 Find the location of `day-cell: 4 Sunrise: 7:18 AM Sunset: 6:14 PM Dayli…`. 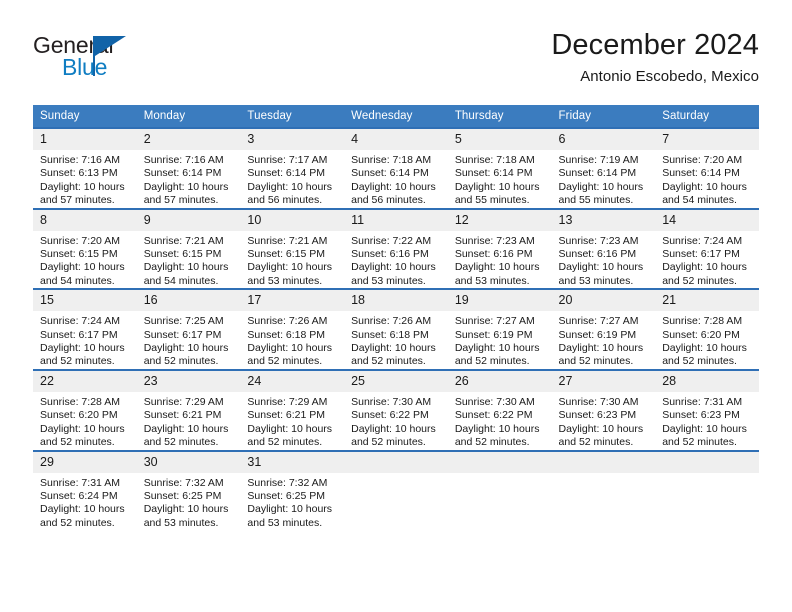

day-cell: 4 Sunrise: 7:18 AM Sunset: 6:14 PM Dayli… is located at coordinates (396, 168).